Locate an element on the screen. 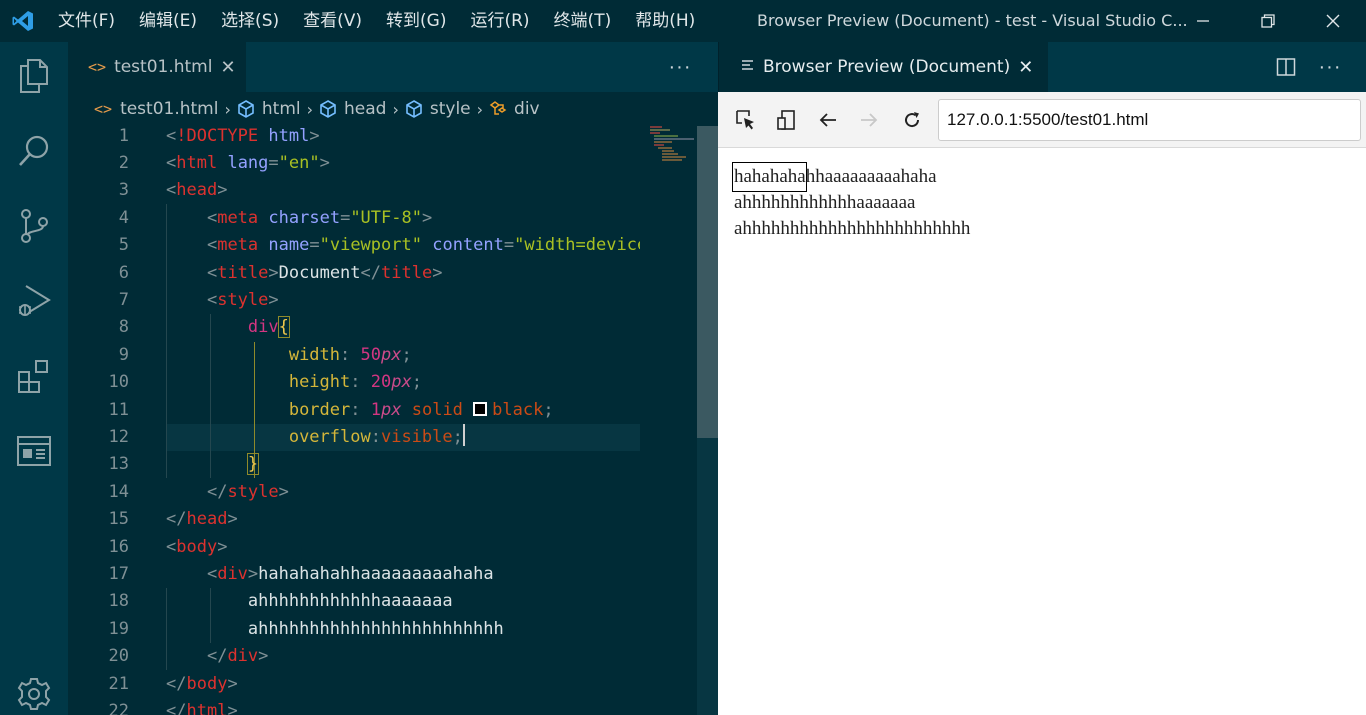 The image size is (1366, 715). menu-terminal: 终端(T) is located at coordinates (583, 21).